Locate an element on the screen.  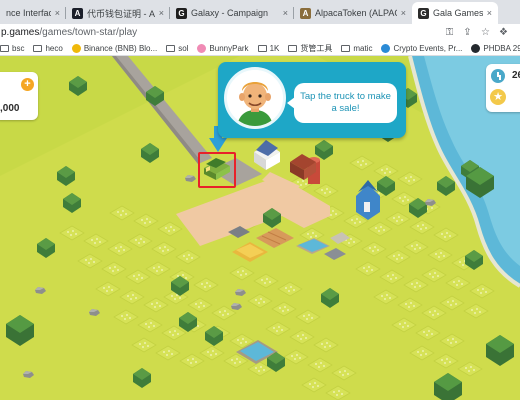
tab-label: Galaxy - Campaign is located at coordinates (230, 13).